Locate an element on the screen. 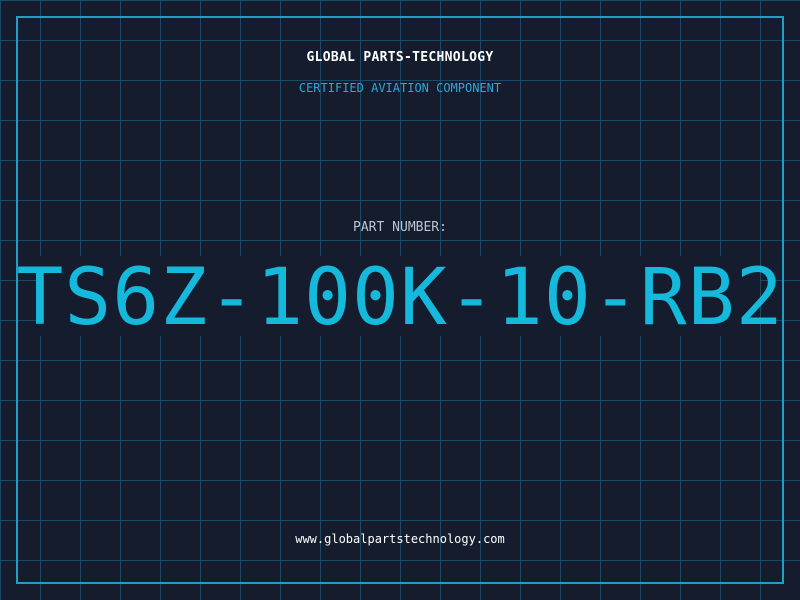  part-number-value: TS6Z-100K-10-RB2 is located at coordinates (400, 298).